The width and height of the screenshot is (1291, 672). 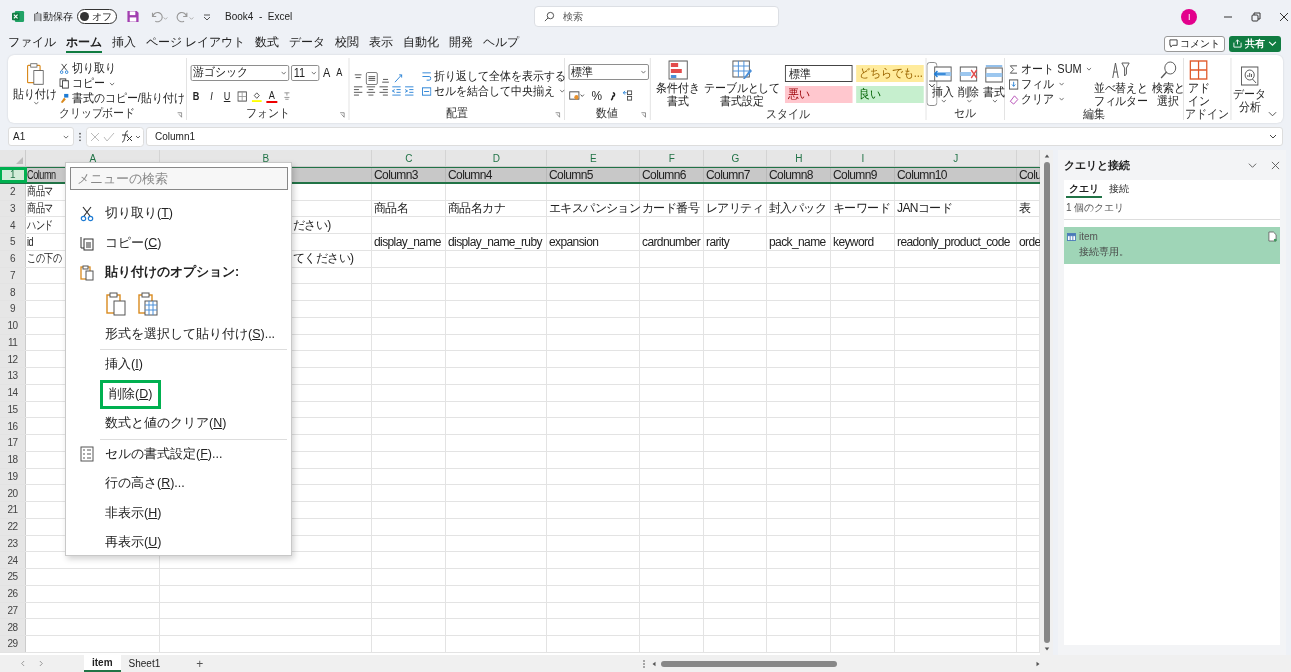 What do you see at coordinates (32, 43) in the screenshot?
I see `ribbon-tab: ファイル` at bounding box center [32, 43].